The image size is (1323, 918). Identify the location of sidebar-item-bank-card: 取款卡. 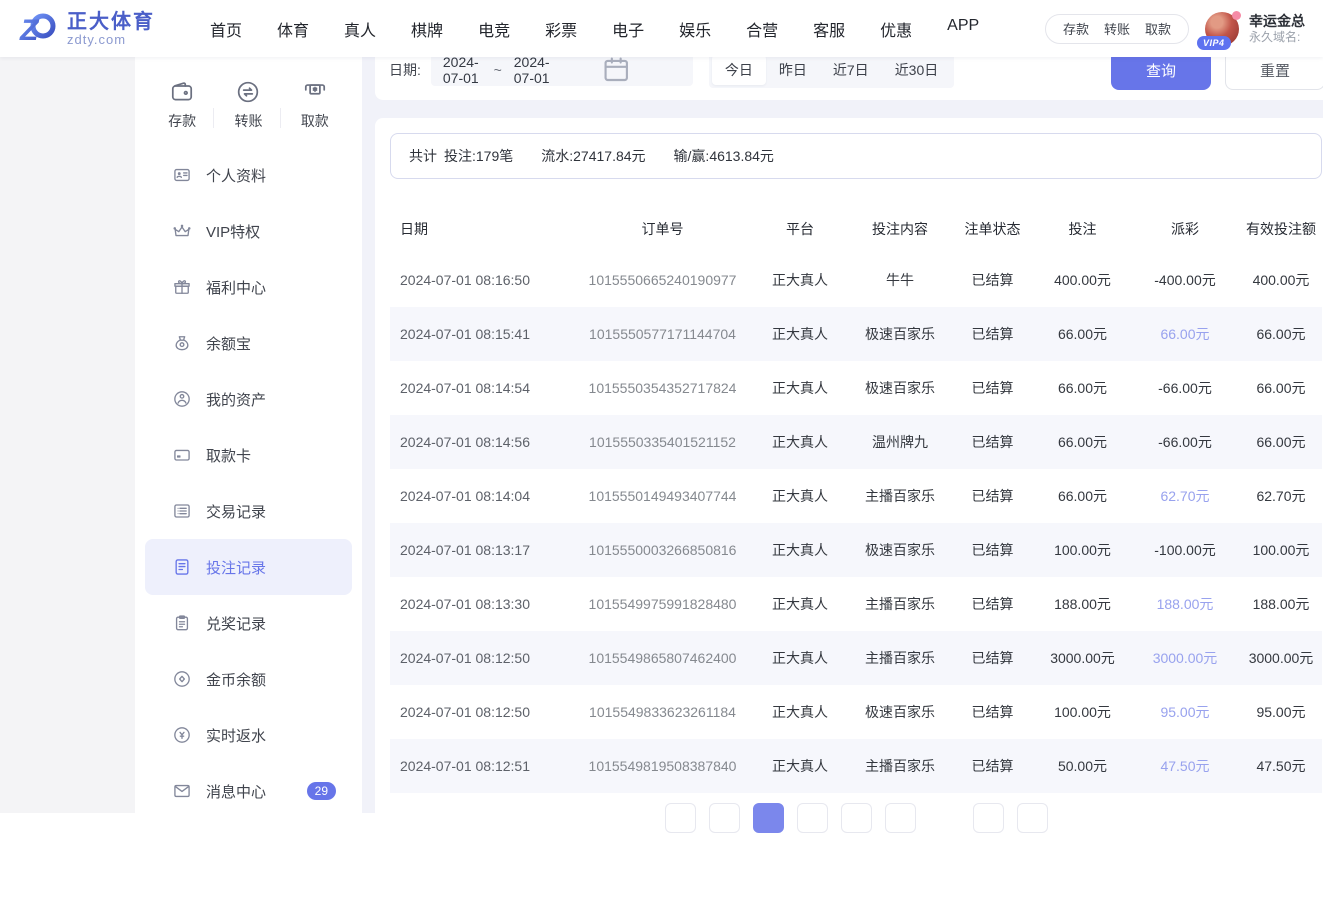
(248, 455).